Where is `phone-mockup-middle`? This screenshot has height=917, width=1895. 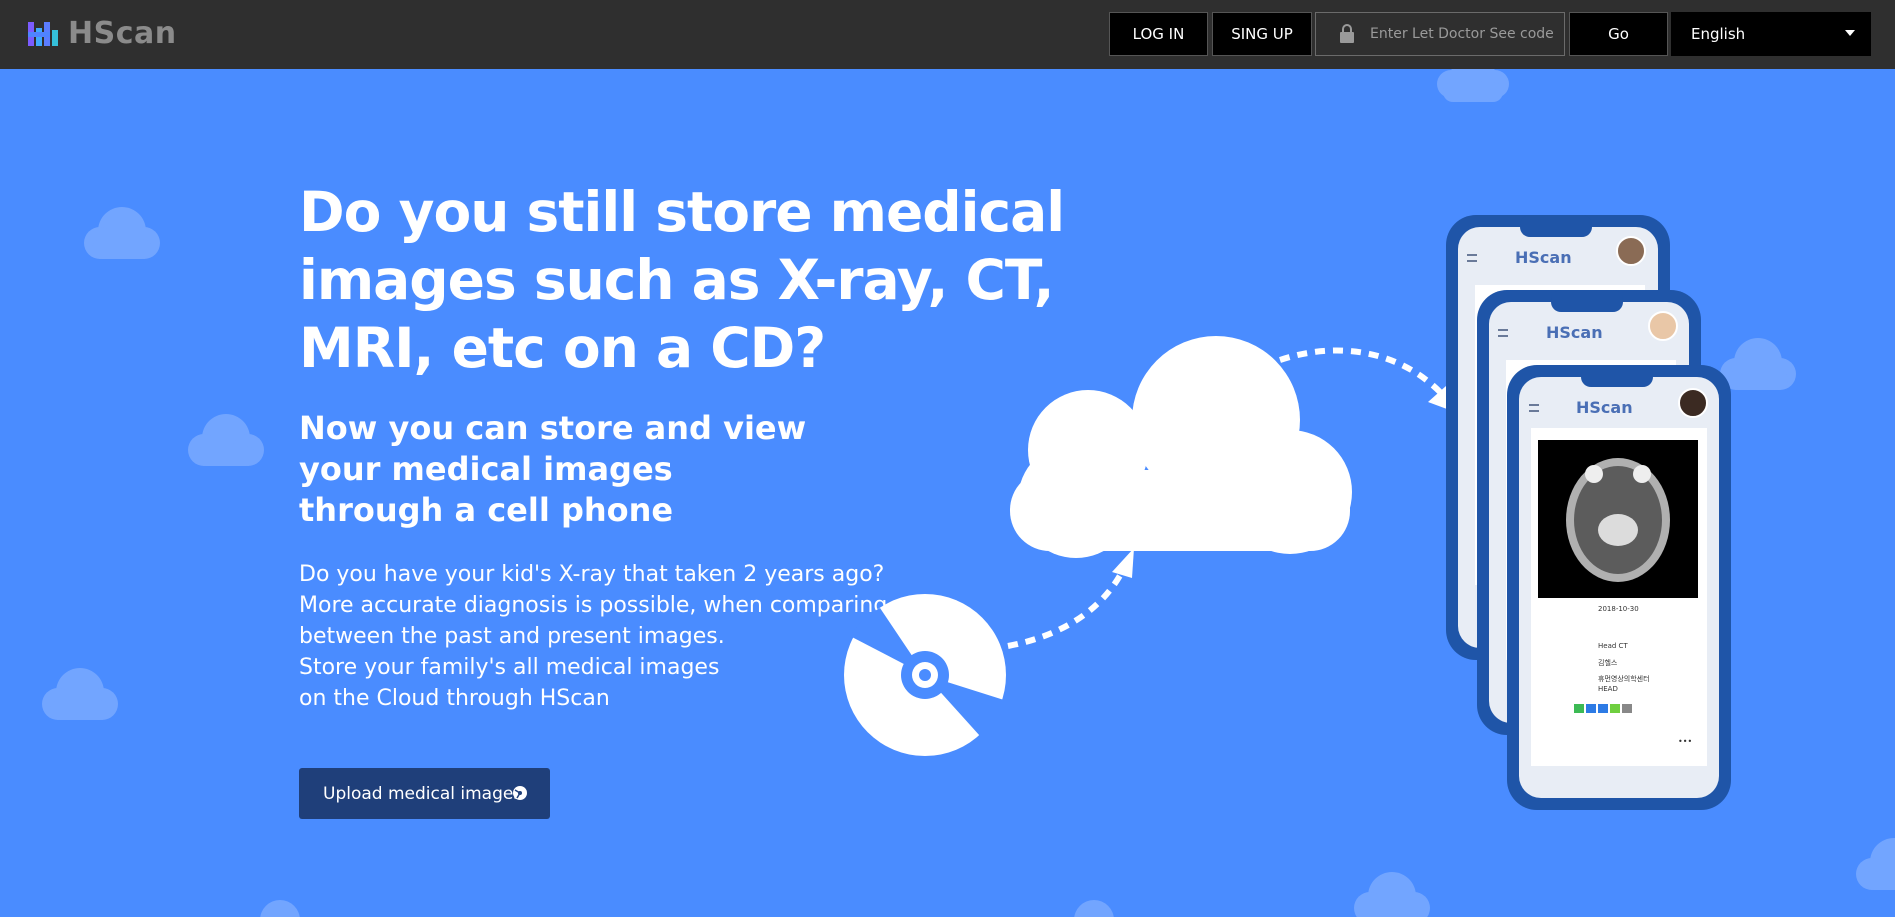
phone-mockup-middle is located at coordinates (1589, 512).